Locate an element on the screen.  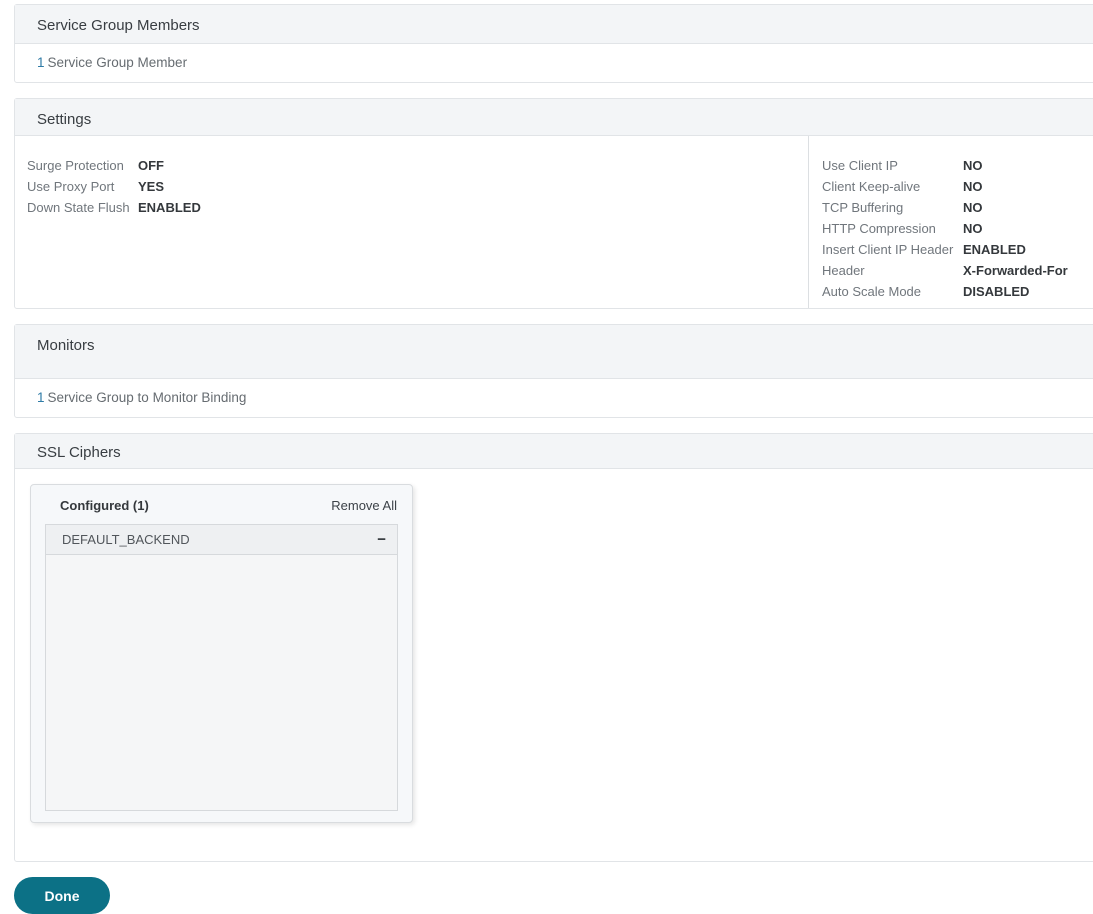
cipher-row: DEFAULT_BACKEND − is located at coordinates (221, 540).